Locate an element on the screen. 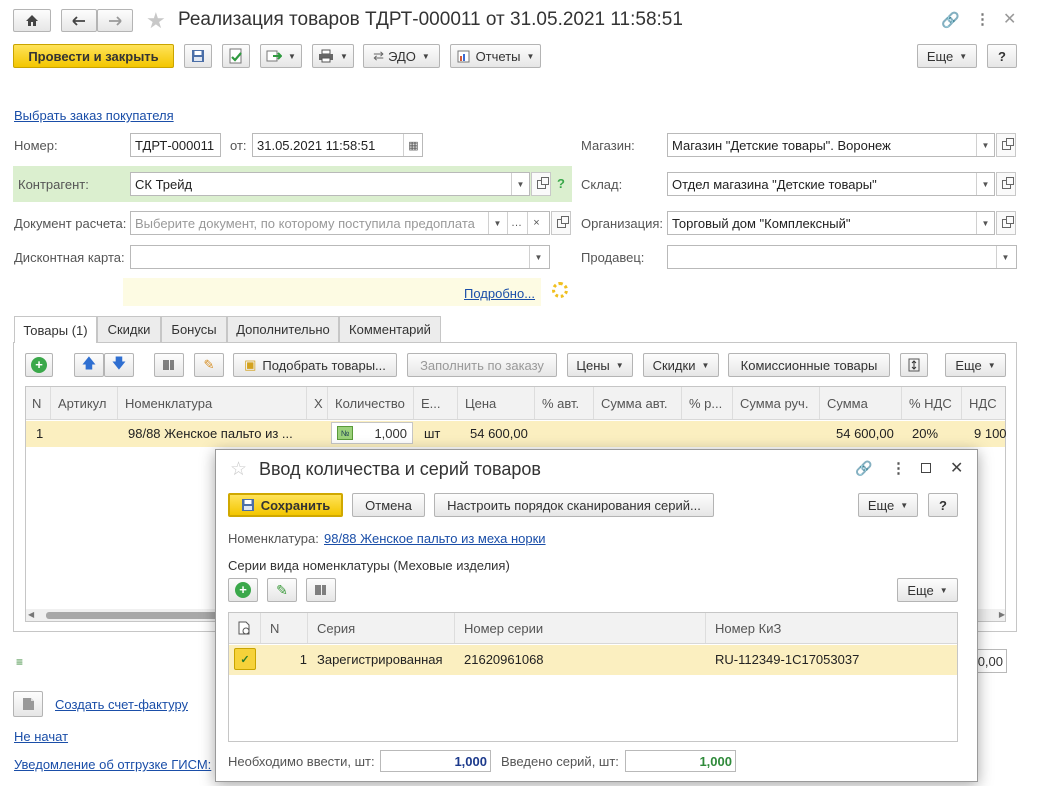 The image size is (1038, 786). store-field: Магазин "Детские товары". Воронеж ▼ is located at coordinates (831, 145).